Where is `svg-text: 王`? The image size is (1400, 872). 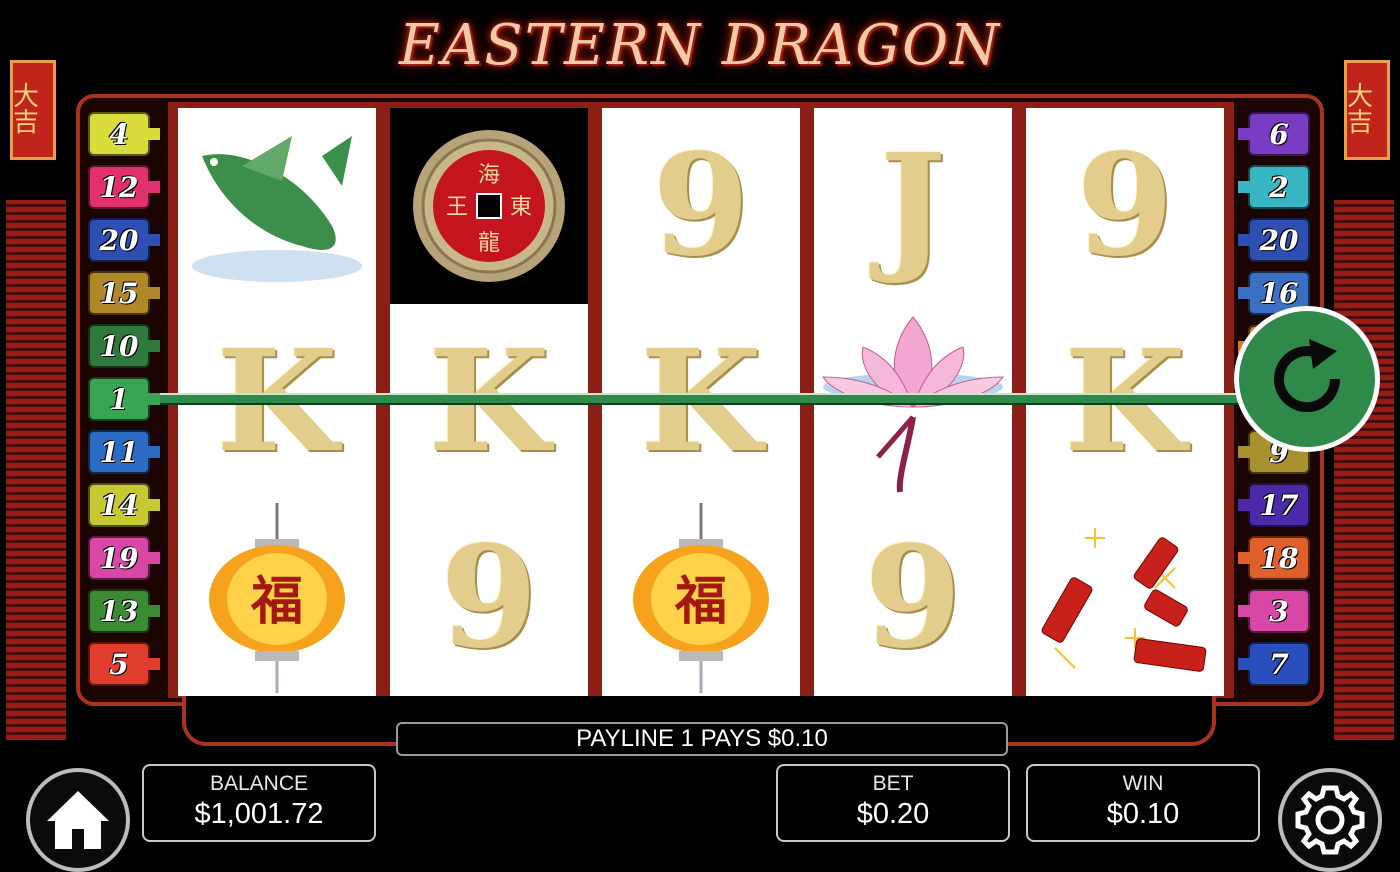 svg-text: 王 is located at coordinates (457, 207).